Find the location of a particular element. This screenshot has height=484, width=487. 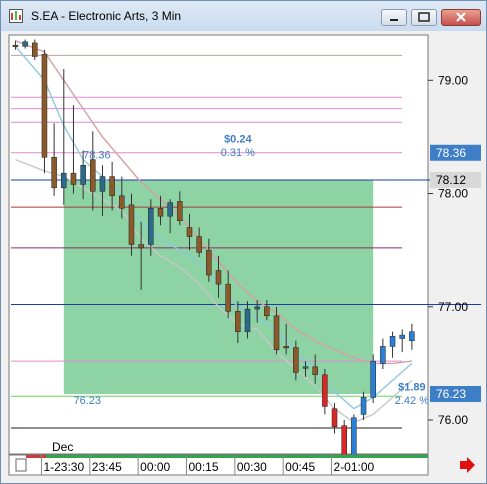

window-title: S.EA - Electronic Arts, 3 Min is located at coordinates (106, 16).